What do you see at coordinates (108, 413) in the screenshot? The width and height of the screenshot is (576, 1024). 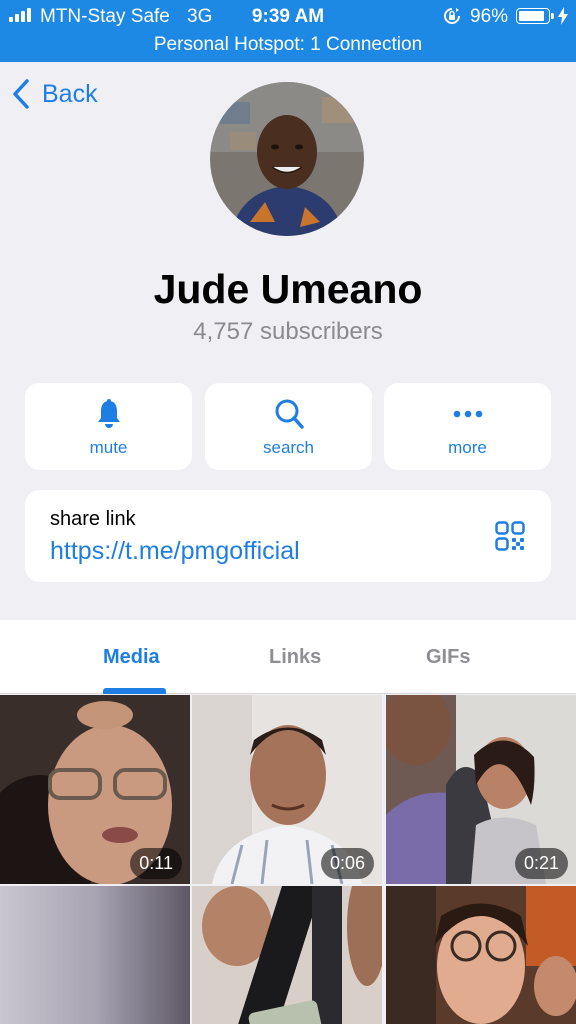 I see `bell-icon` at bounding box center [108, 413].